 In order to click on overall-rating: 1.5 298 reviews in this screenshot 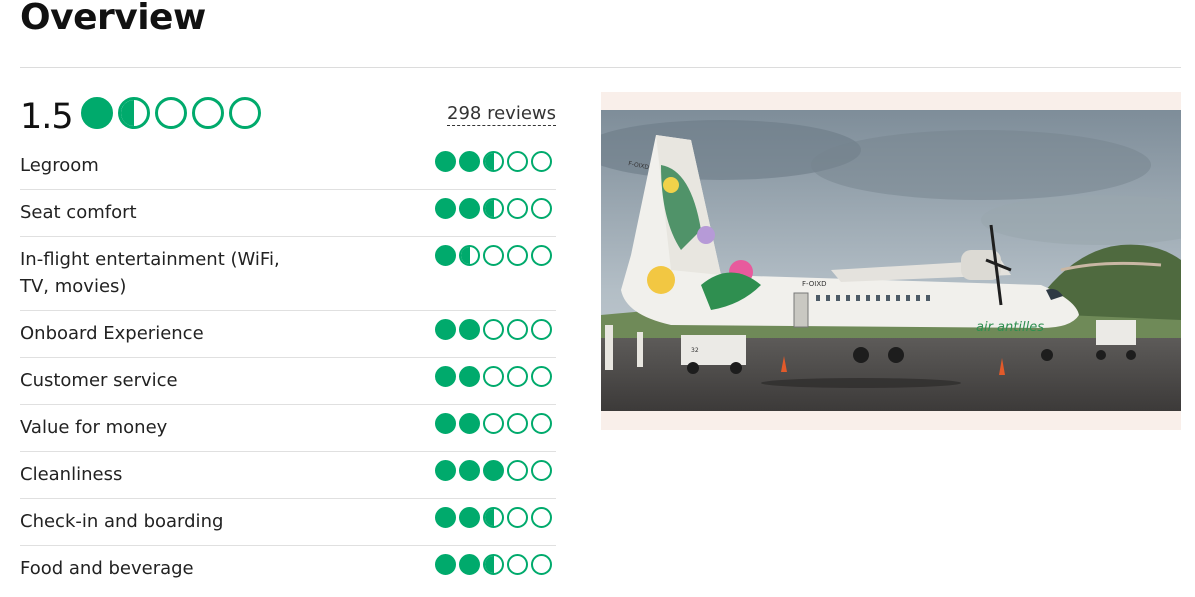, I will do `click(288, 115)`.